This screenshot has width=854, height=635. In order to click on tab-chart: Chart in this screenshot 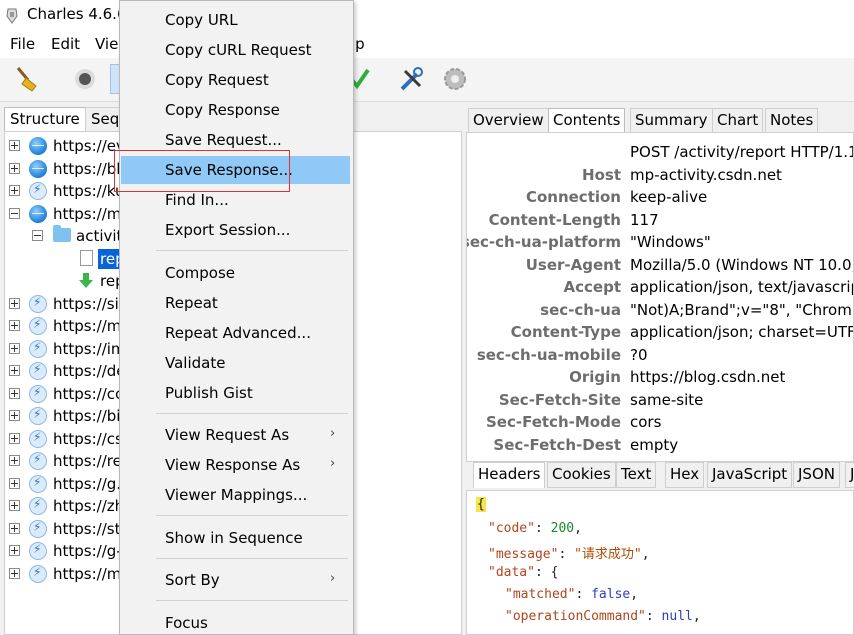, I will do `click(738, 120)`.